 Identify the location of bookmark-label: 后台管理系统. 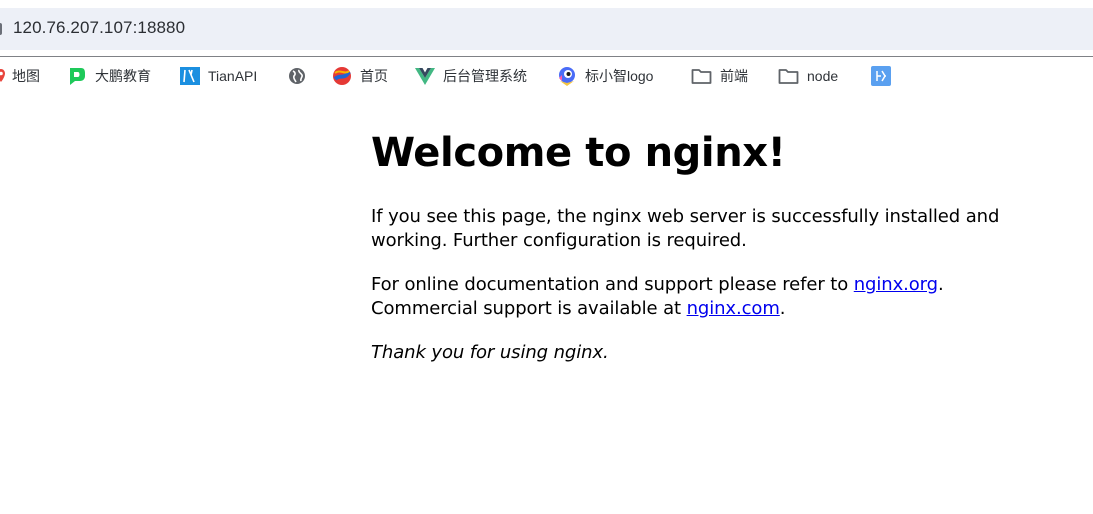
(485, 76).